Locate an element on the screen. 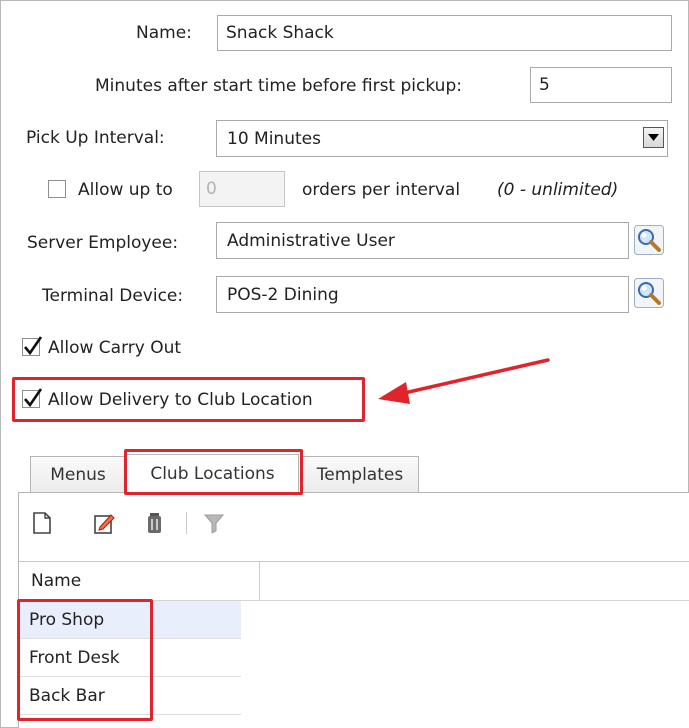 Image resolution: width=689 pixels, height=728 pixels. terminal-device-label: Terminal Device: is located at coordinates (113, 296).